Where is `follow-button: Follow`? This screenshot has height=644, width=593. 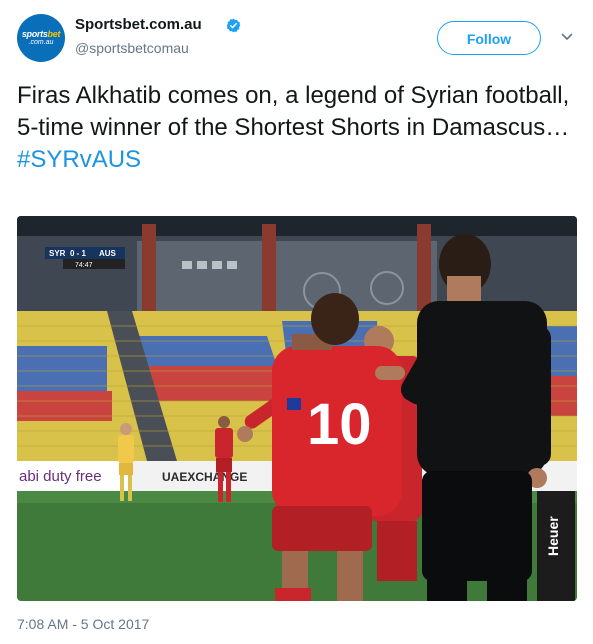
follow-button: Follow is located at coordinates (489, 38).